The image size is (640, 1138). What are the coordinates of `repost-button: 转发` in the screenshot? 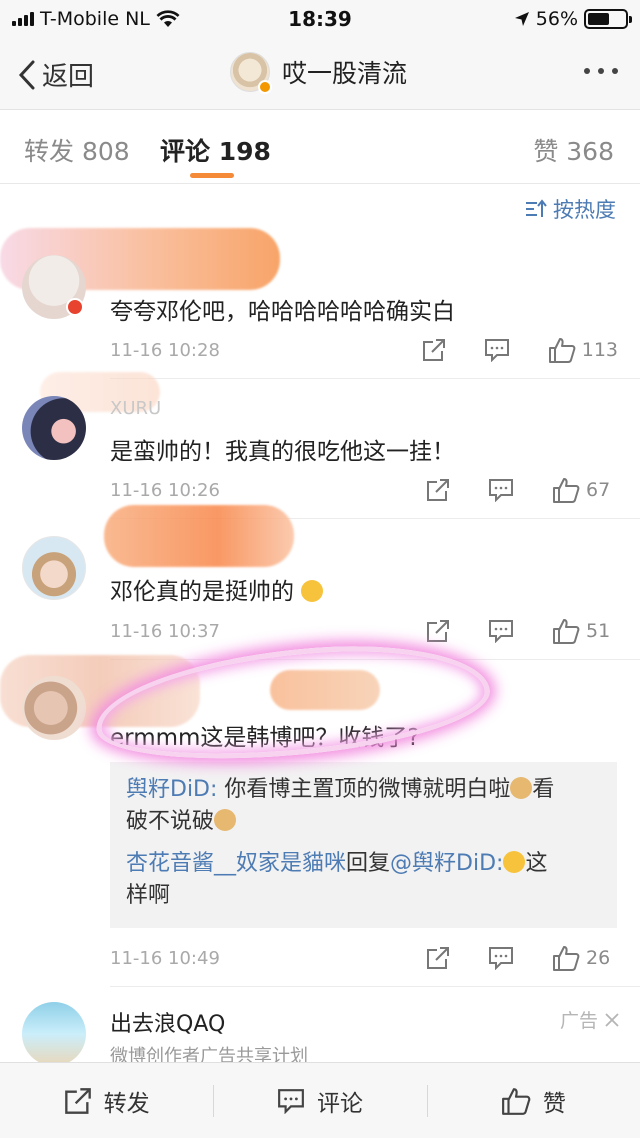 It's located at (106, 1100).